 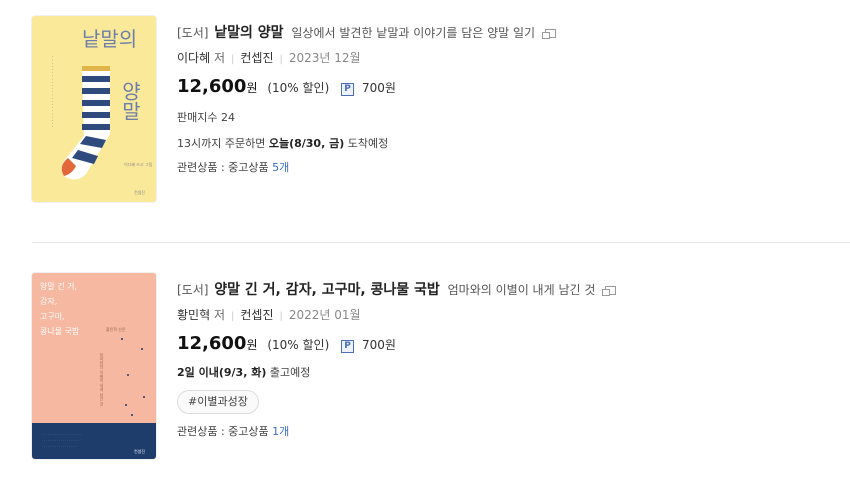 What do you see at coordinates (101, 379) in the screenshot?
I see `cover-subtitle: 엄마와의 이별이 내게 남긴 것` at bounding box center [101, 379].